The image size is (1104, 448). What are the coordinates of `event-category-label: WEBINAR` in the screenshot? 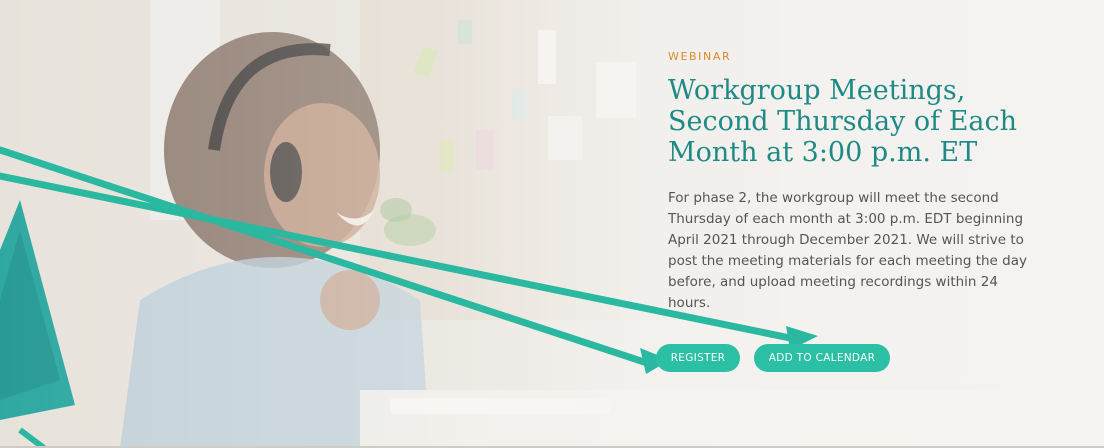 It's located at (700, 56).